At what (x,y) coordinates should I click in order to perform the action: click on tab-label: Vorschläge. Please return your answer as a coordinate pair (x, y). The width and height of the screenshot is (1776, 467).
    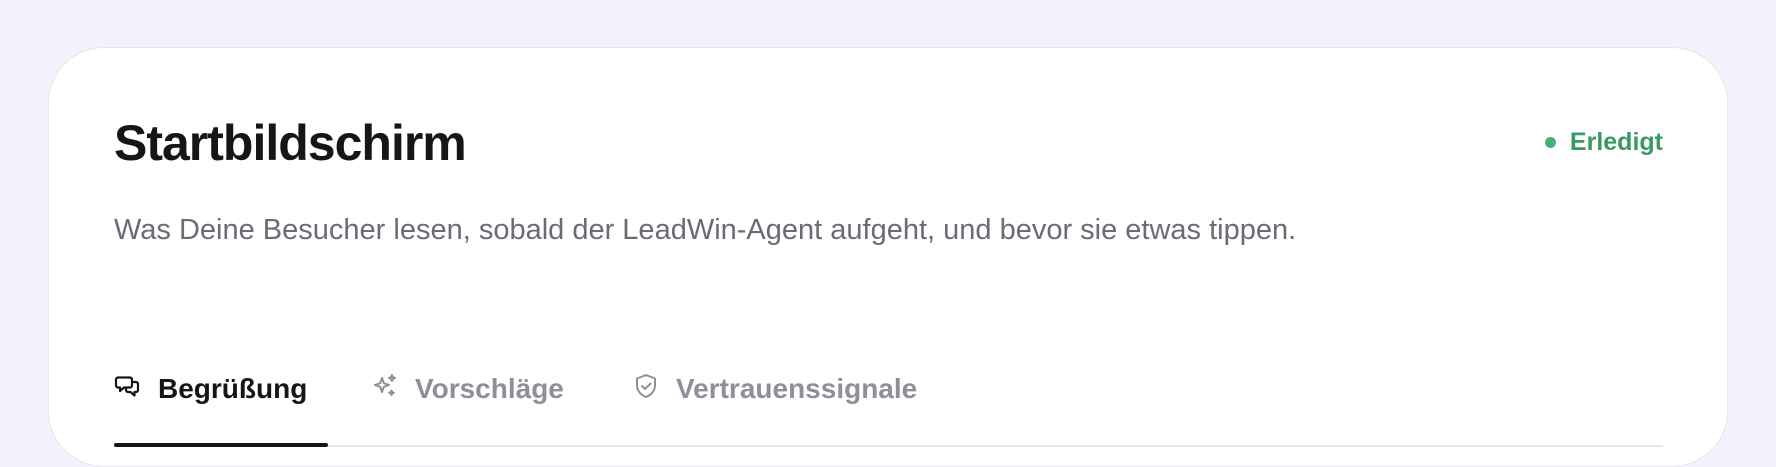
    Looking at the image, I should click on (489, 388).